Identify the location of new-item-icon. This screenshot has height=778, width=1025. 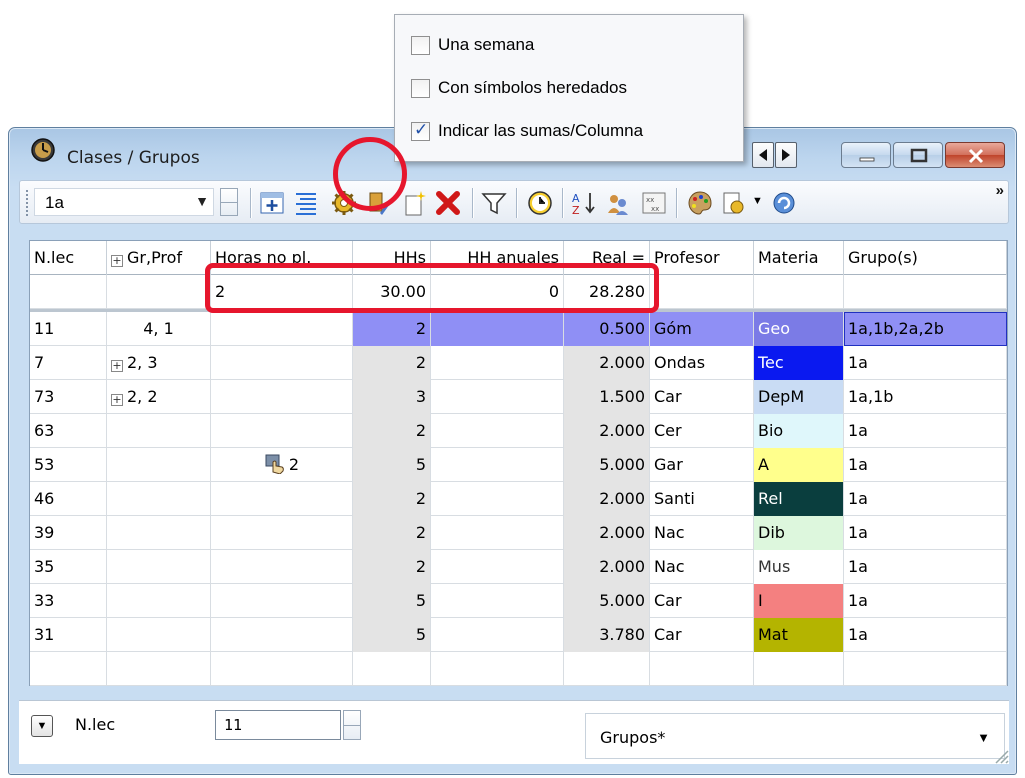
(414, 203).